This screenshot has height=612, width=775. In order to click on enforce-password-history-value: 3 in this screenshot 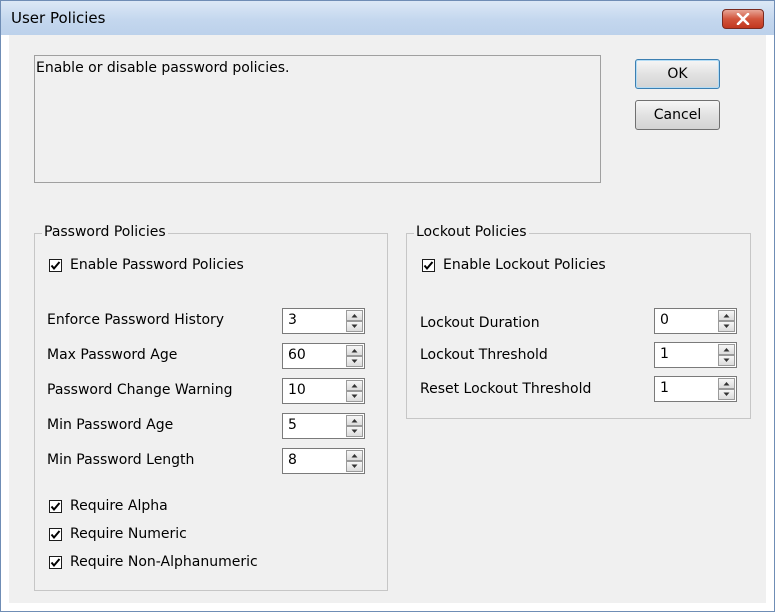, I will do `click(292, 320)`.